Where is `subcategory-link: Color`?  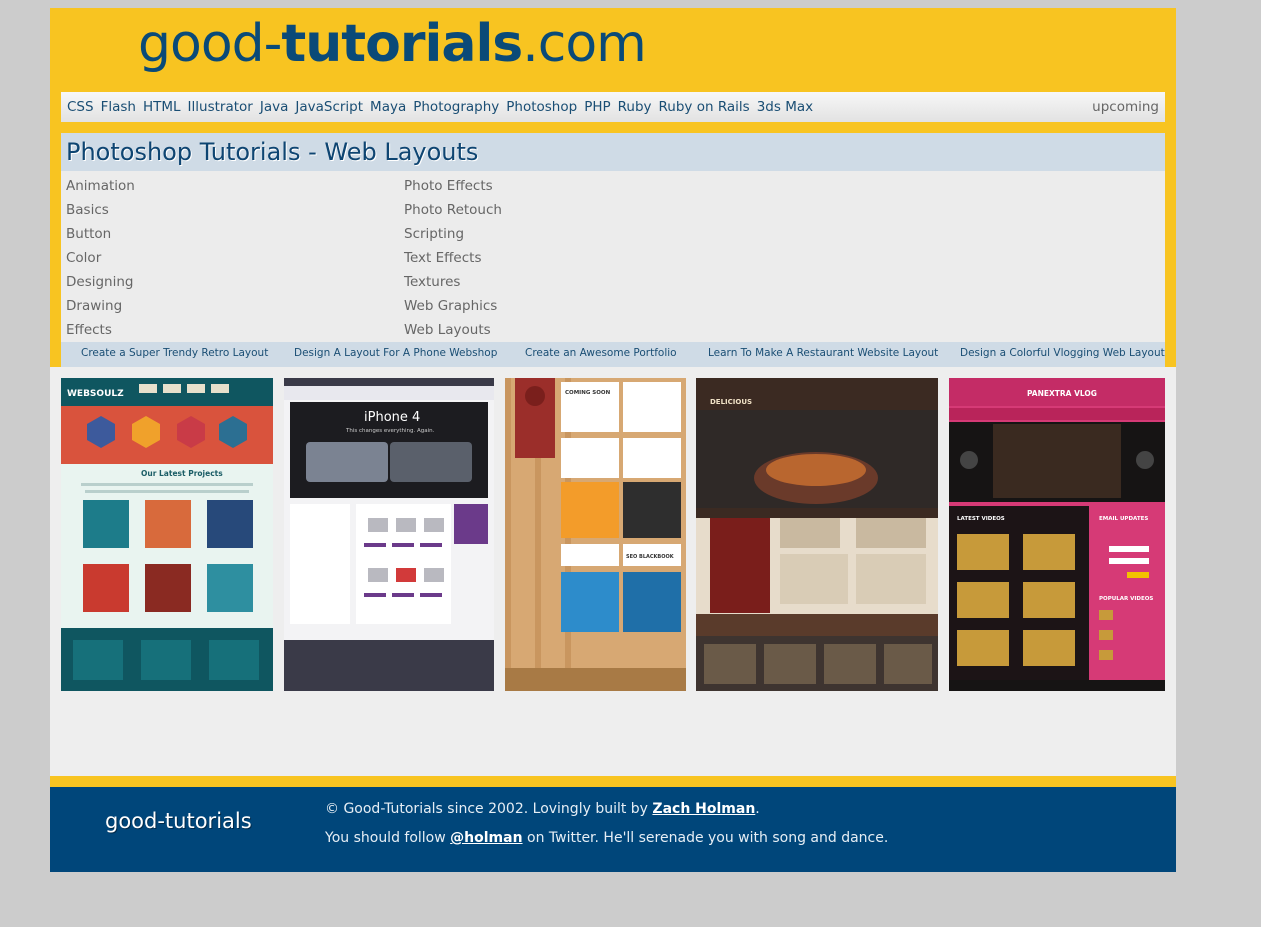
subcategory-link: Color is located at coordinates (100, 257).